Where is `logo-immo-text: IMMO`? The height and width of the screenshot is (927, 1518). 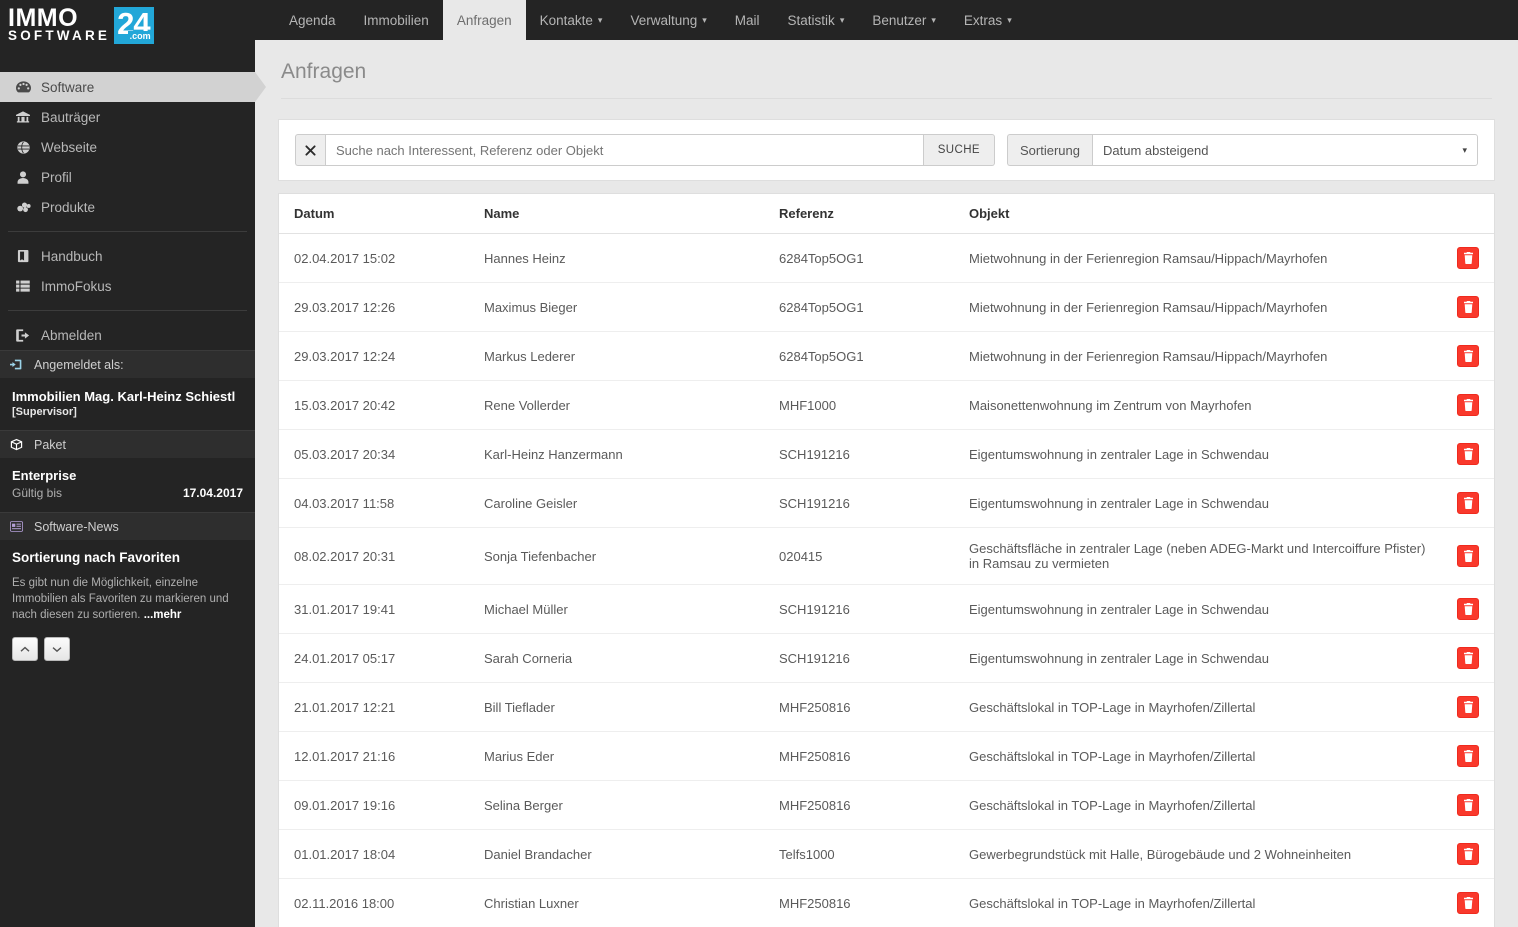 logo-immo-text: IMMO is located at coordinates (43, 18).